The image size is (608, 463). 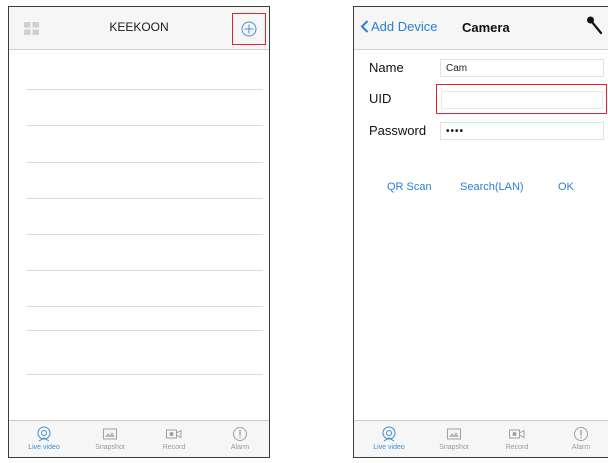 I want to click on qr-scan-button: QR Scan, so click(x=409, y=187).